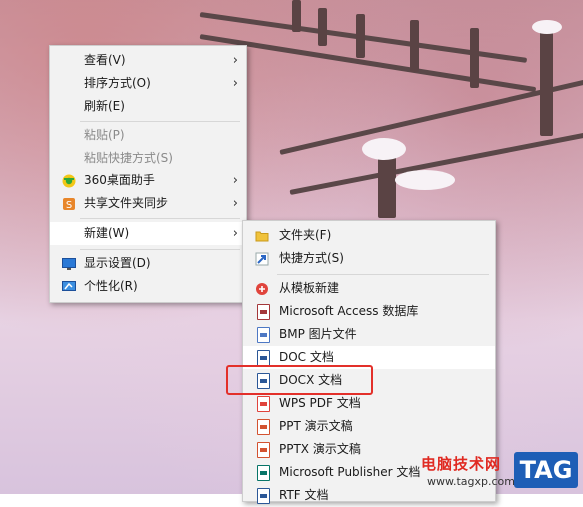  Describe the element at coordinates (546, 470) in the screenshot. I see `watermark-tag-logo: TAG` at that location.